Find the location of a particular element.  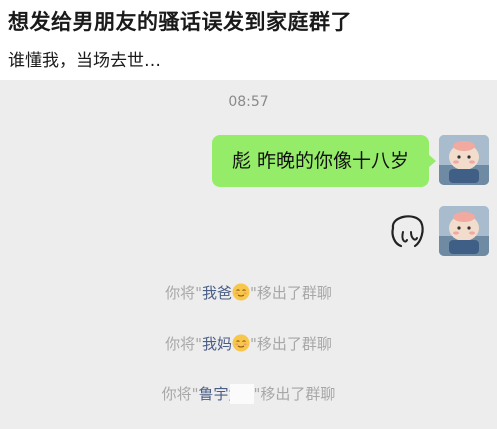

sticker-doodle-icon is located at coordinates (407, 231).